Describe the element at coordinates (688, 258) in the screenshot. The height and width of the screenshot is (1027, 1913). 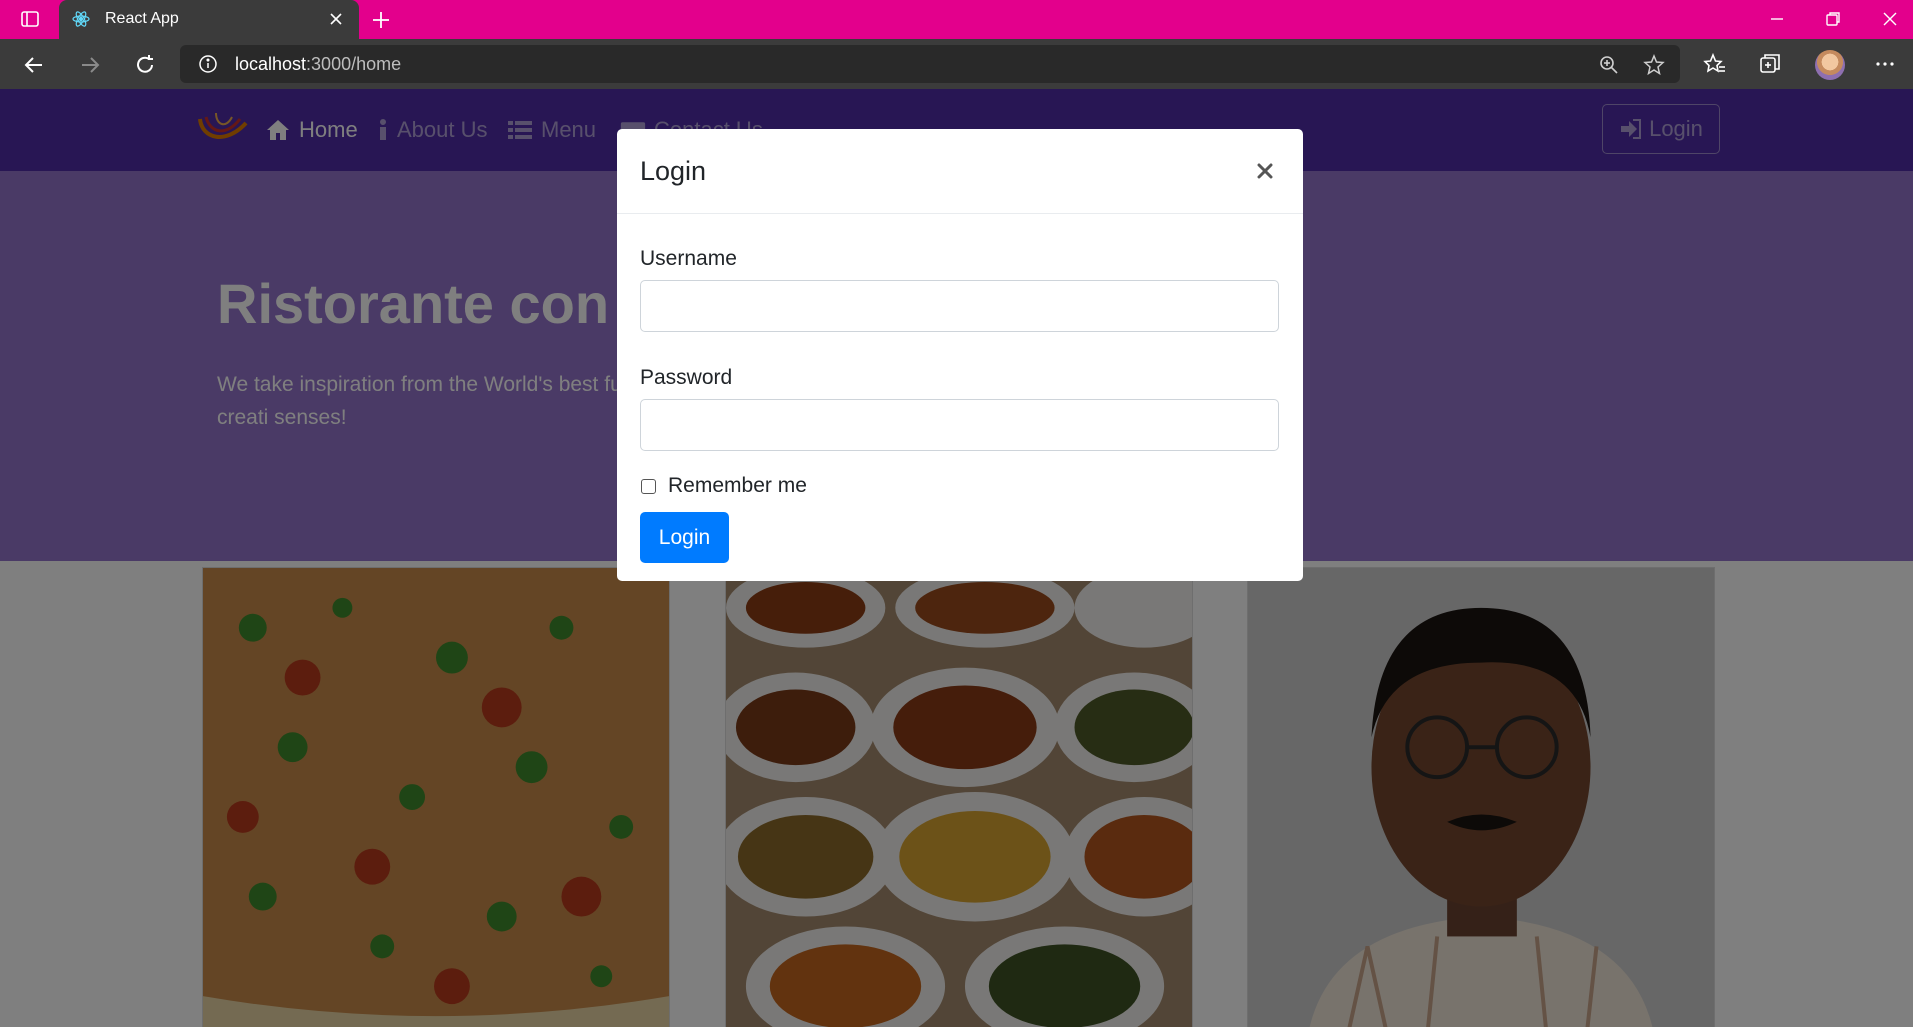
I see `username-label: Username` at that location.